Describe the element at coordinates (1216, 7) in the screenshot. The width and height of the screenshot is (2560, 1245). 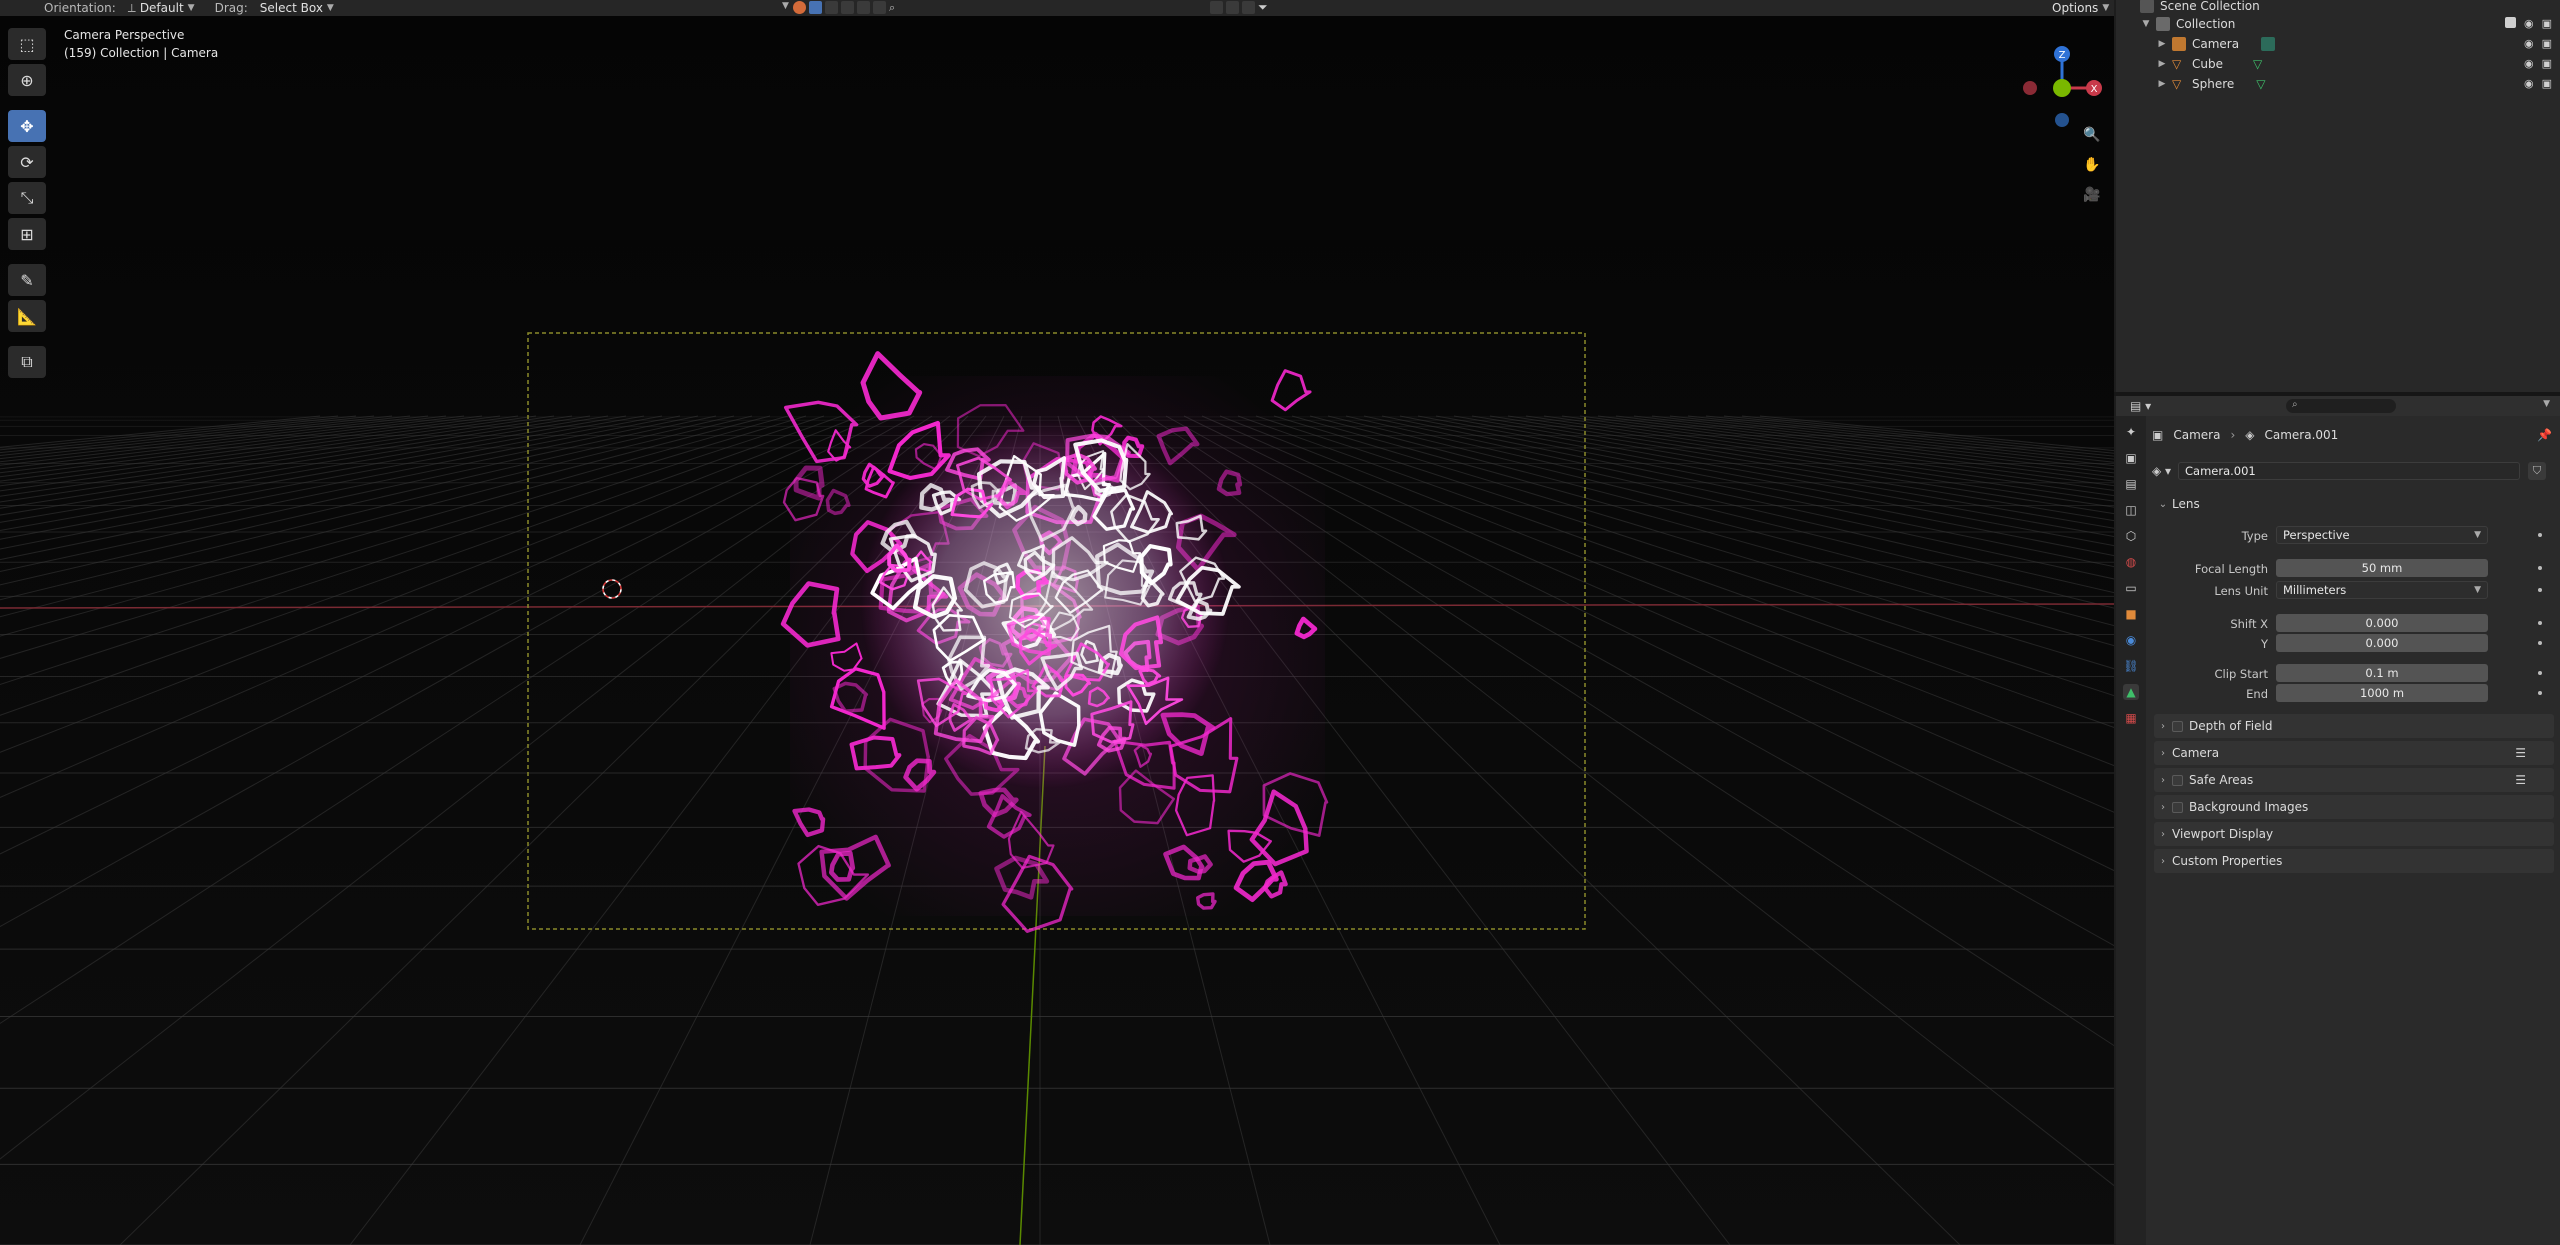
I see `view-layer-icon` at that location.